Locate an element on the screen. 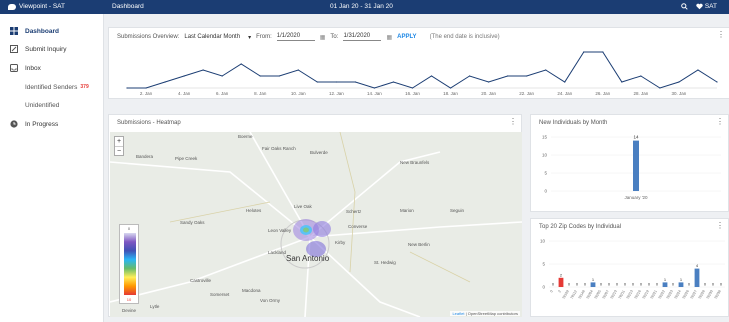 This screenshot has height=322, width=729. user-name: SAT is located at coordinates (710, 6).